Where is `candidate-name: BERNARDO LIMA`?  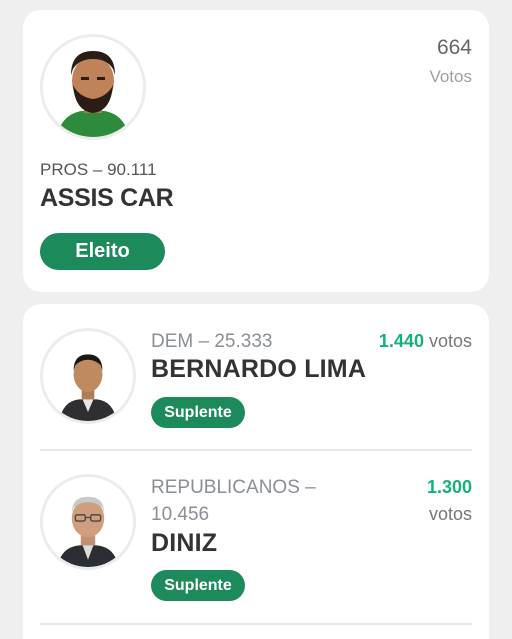 candidate-name: BERNARDO LIMA is located at coordinates (259, 369).